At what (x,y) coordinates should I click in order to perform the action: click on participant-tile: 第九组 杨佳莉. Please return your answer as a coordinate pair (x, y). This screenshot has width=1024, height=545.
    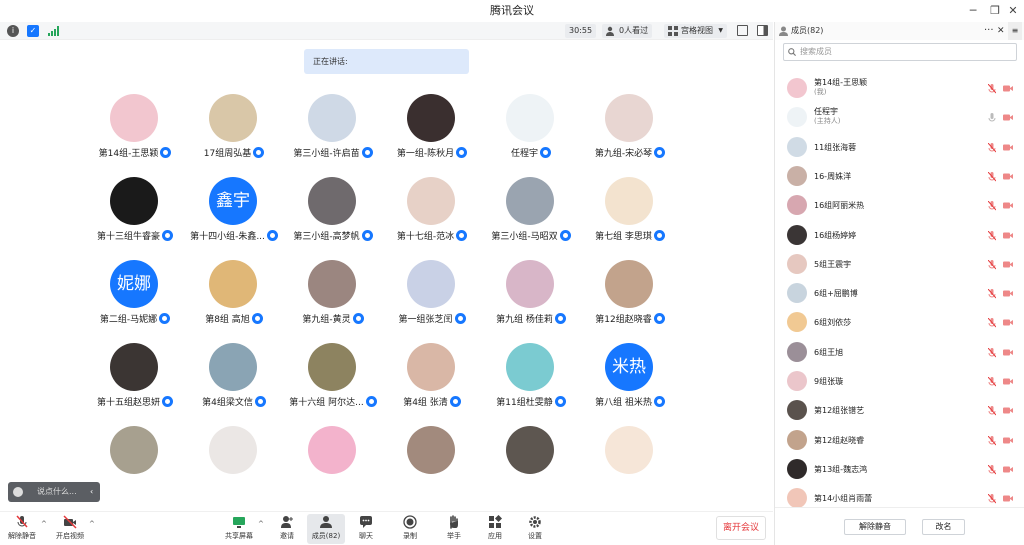
    Looking at the image, I should click on (531, 300).